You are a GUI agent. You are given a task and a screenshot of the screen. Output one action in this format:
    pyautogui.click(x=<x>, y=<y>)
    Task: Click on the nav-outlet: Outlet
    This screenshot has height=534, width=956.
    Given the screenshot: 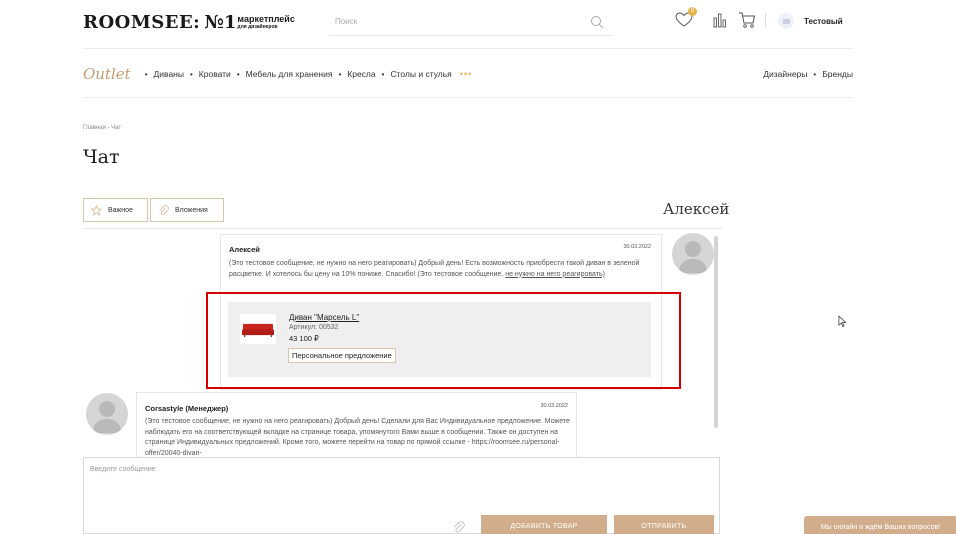 What is the action you would take?
    pyautogui.click(x=107, y=74)
    